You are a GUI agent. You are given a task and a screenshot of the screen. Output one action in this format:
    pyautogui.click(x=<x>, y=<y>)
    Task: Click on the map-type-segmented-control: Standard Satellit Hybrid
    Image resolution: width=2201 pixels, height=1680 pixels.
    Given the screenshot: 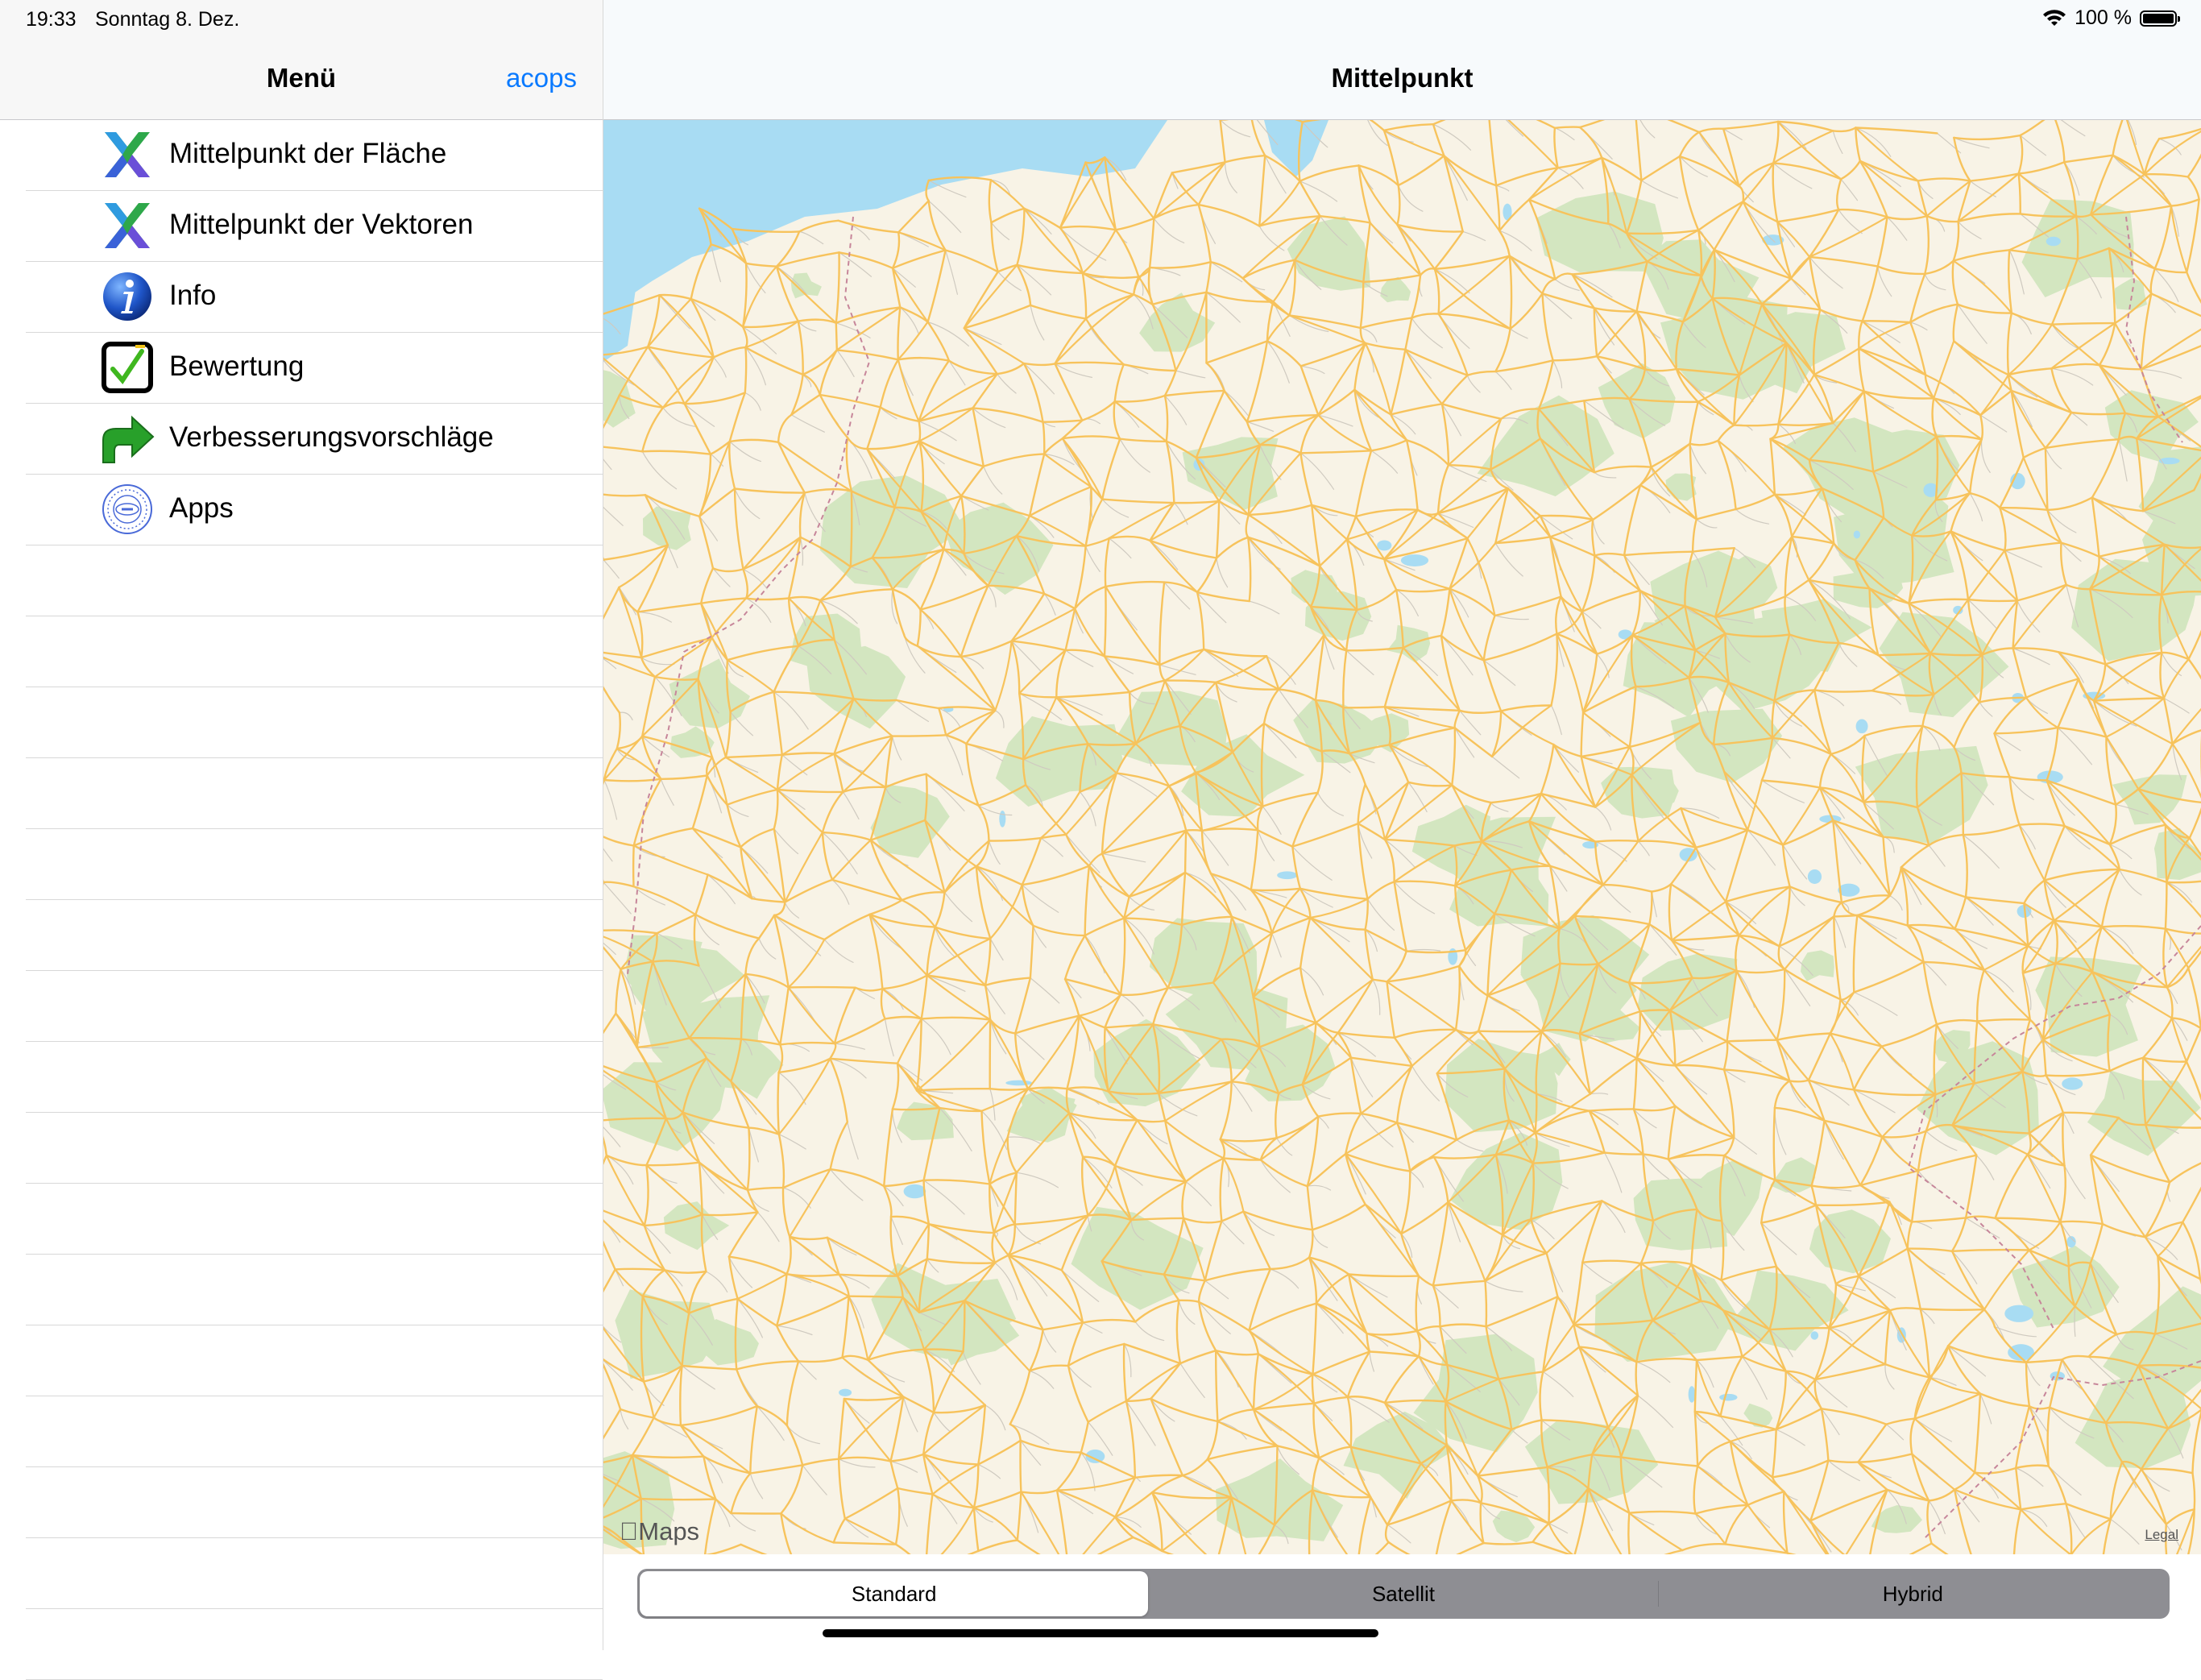 What is the action you would take?
    pyautogui.click(x=1403, y=1594)
    